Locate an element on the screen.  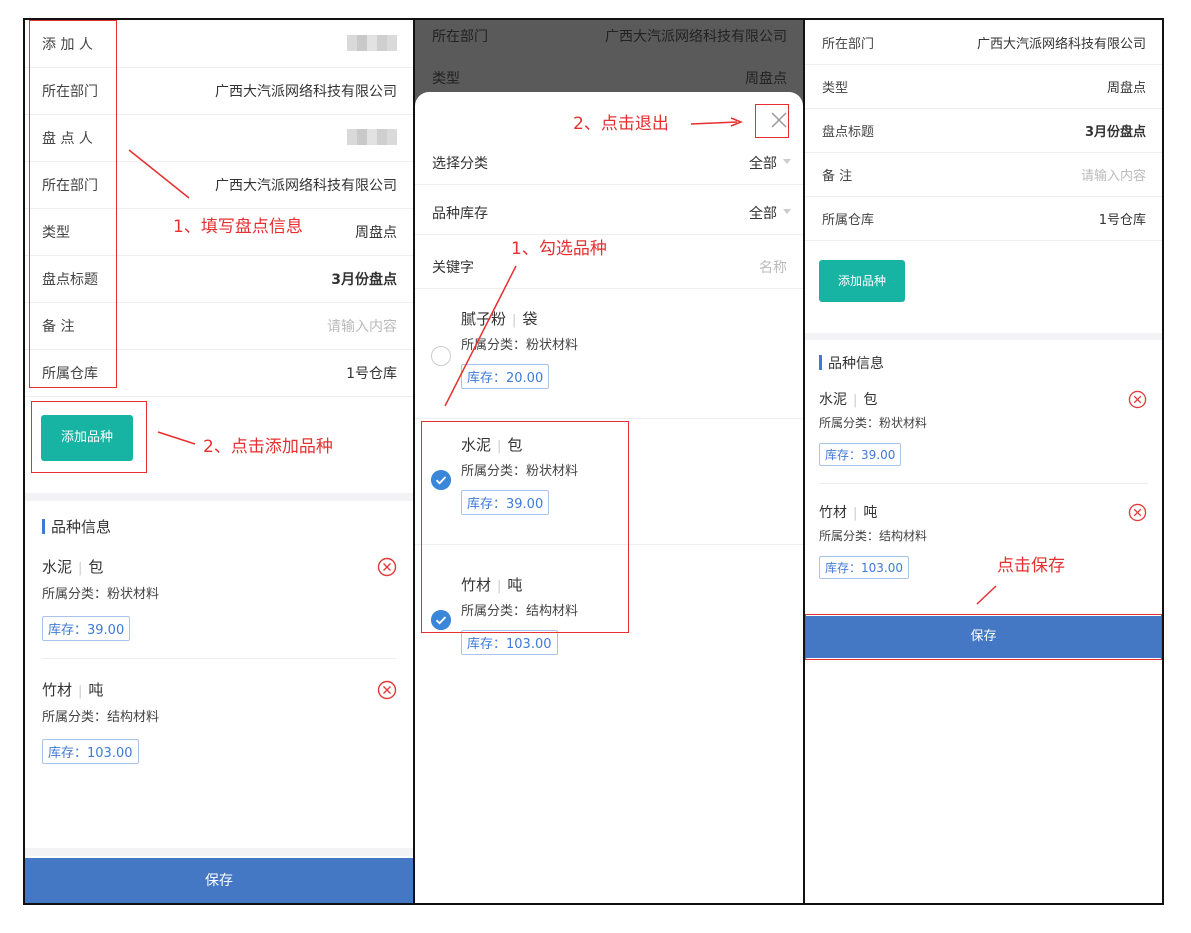
annotation-box-selected is located at coordinates (525, 527).